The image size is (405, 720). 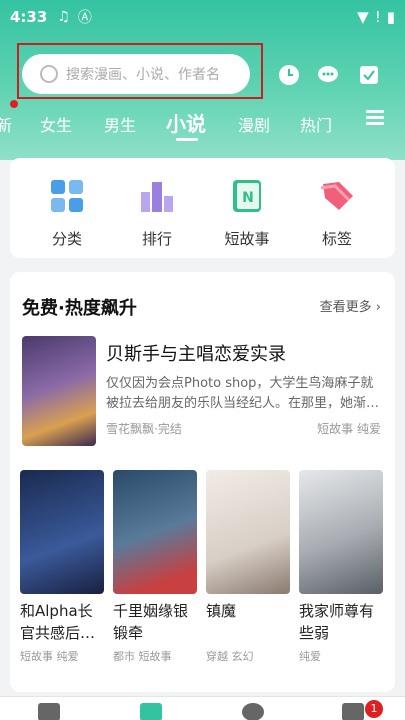 I want to click on category-short-story: N 短故事, so click(x=247, y=213).